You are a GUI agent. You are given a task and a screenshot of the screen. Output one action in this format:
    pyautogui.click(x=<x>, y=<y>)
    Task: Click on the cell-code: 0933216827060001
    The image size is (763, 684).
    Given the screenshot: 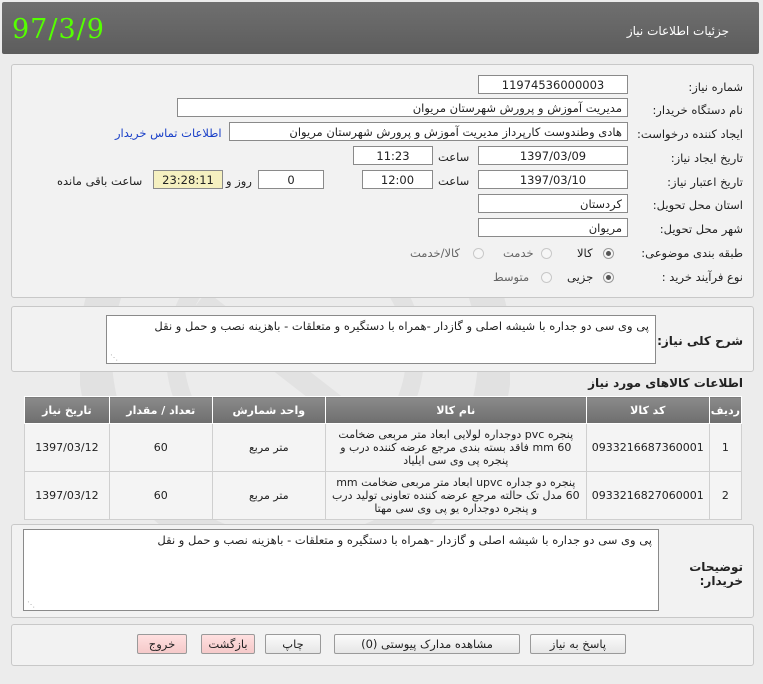 What is the action you would take?
    pyautogui.click(x=647, y=495)
    